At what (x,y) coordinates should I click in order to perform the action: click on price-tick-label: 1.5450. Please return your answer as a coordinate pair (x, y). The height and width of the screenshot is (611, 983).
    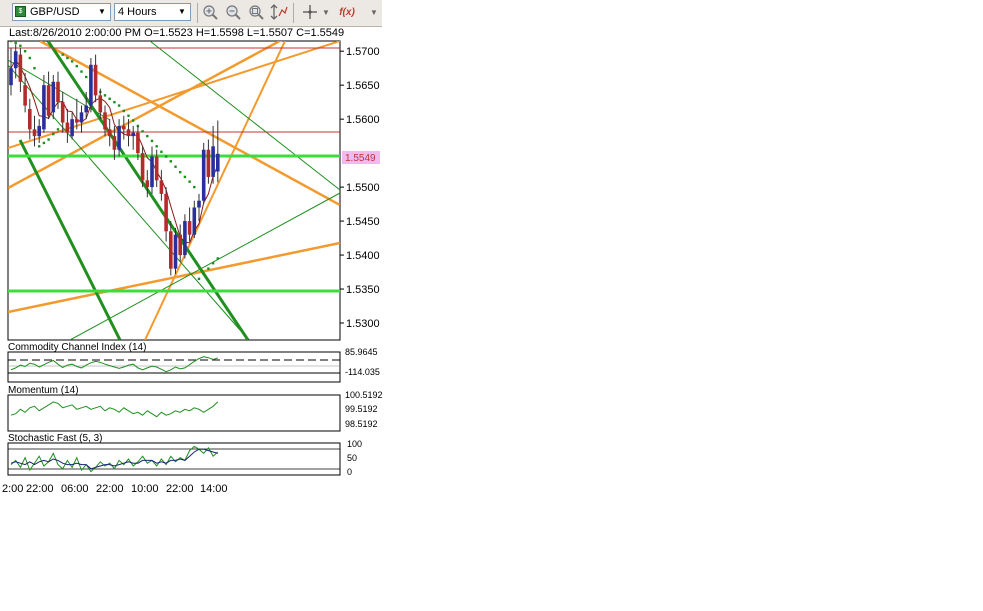
    Looking at the image, I should click on (363, 222).